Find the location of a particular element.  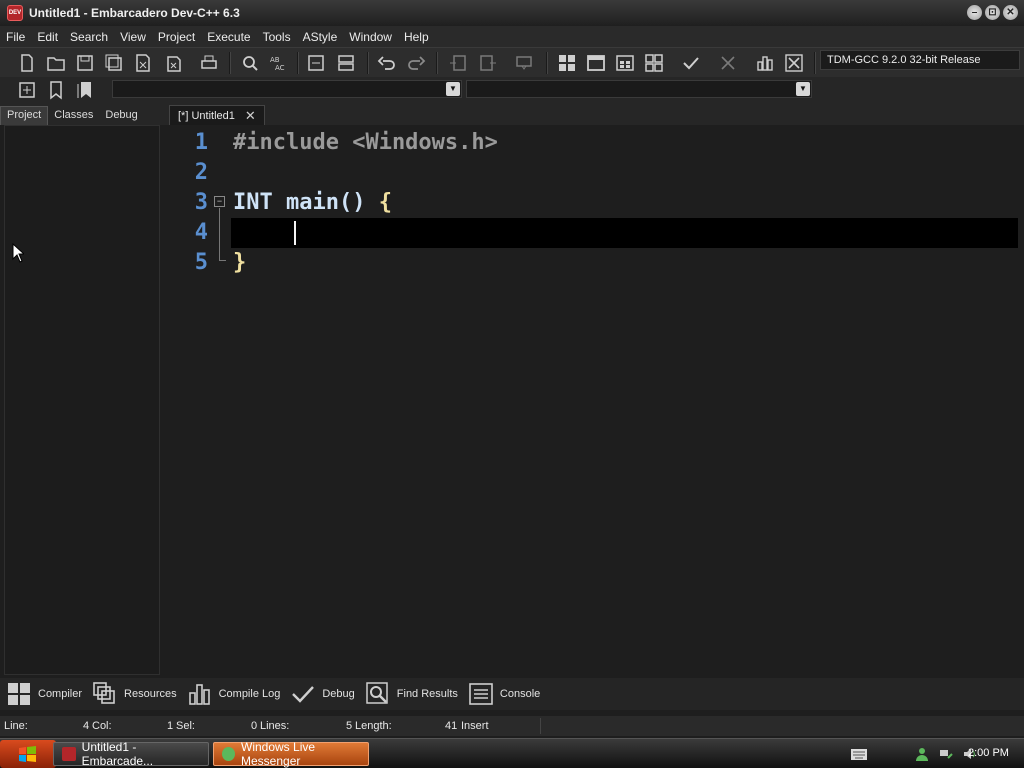

tab-resources-label: Resources is located at coordinates (150, 694).